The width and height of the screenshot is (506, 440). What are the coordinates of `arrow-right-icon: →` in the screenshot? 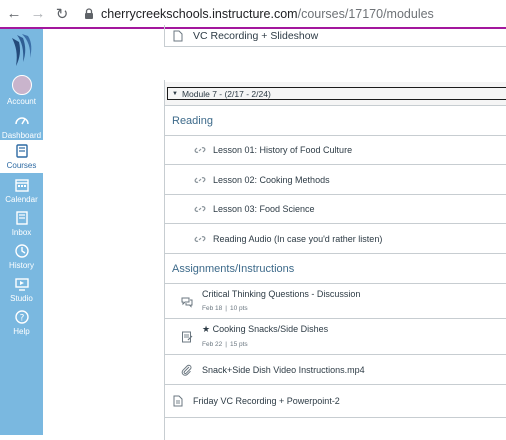 It's located at (38, 14).